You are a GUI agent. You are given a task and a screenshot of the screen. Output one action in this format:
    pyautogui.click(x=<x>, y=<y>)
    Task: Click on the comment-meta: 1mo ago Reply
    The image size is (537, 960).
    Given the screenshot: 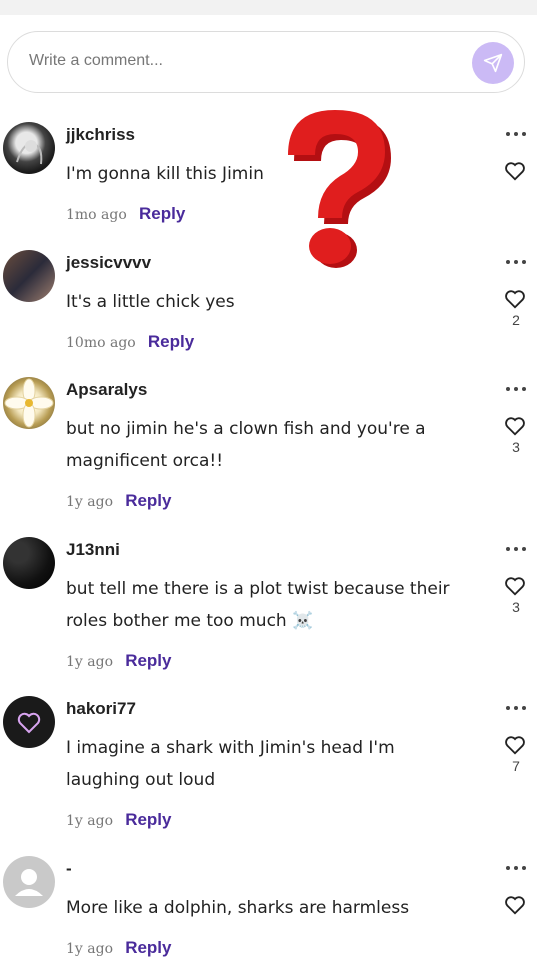 What is the action you would take?
    pyautogui.click(x=125, y=214)
    